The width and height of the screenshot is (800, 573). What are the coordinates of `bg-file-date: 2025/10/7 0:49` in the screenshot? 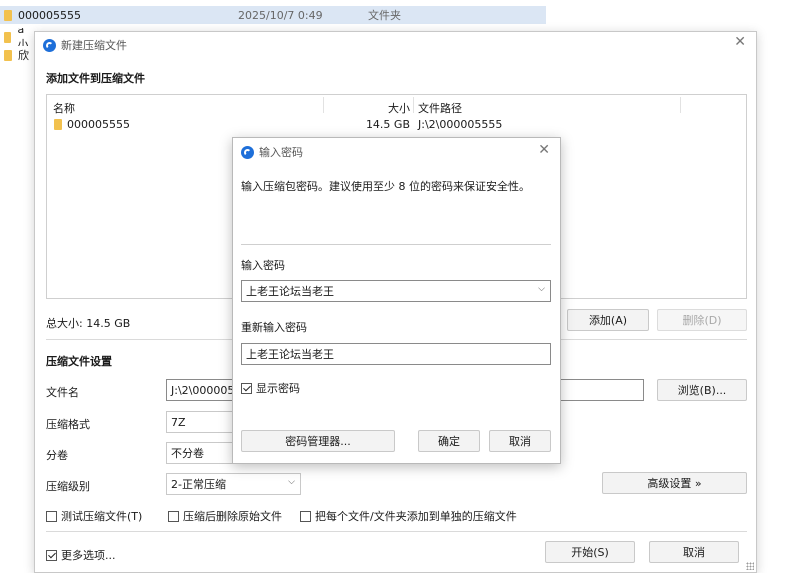 It's located at (280, 15).